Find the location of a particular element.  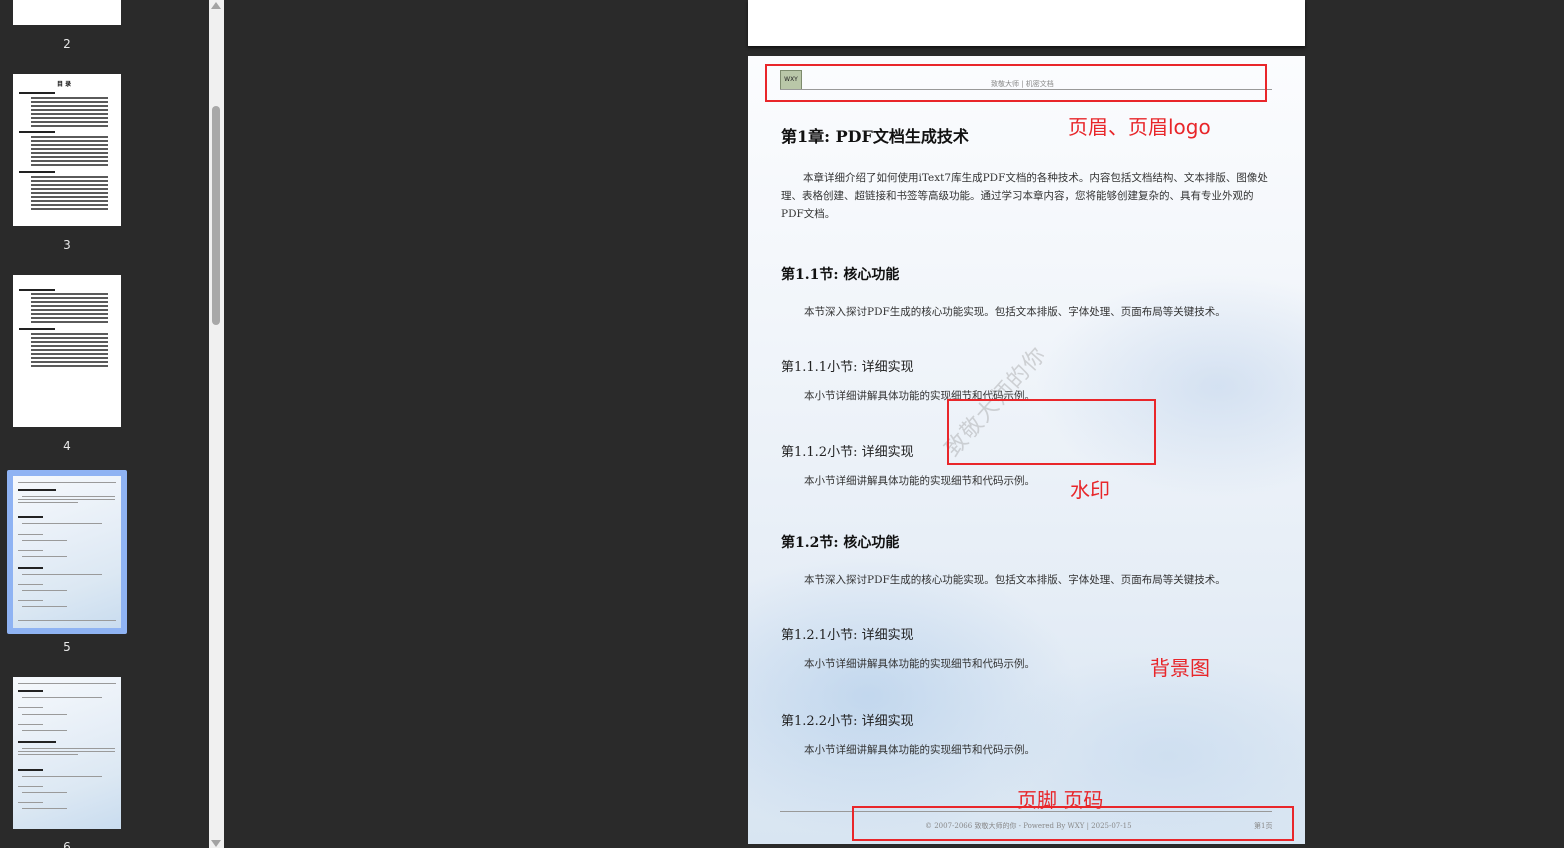

annotation-label-watermark: 水印 is located at coordinates (1090, 490).